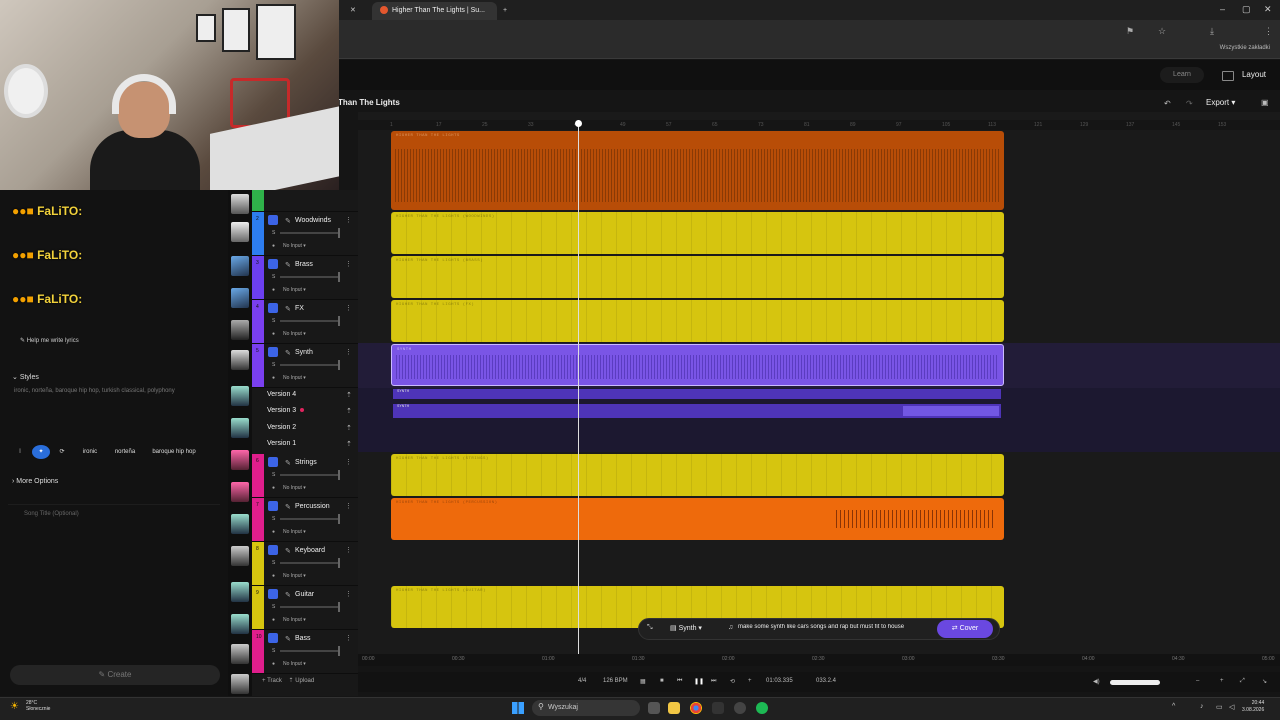  Describe the element at coordinates (305, 476) in the screenshot. I see `track-header: 6 ✎ Strings ⋮ S ● No Input ▾` at that location.